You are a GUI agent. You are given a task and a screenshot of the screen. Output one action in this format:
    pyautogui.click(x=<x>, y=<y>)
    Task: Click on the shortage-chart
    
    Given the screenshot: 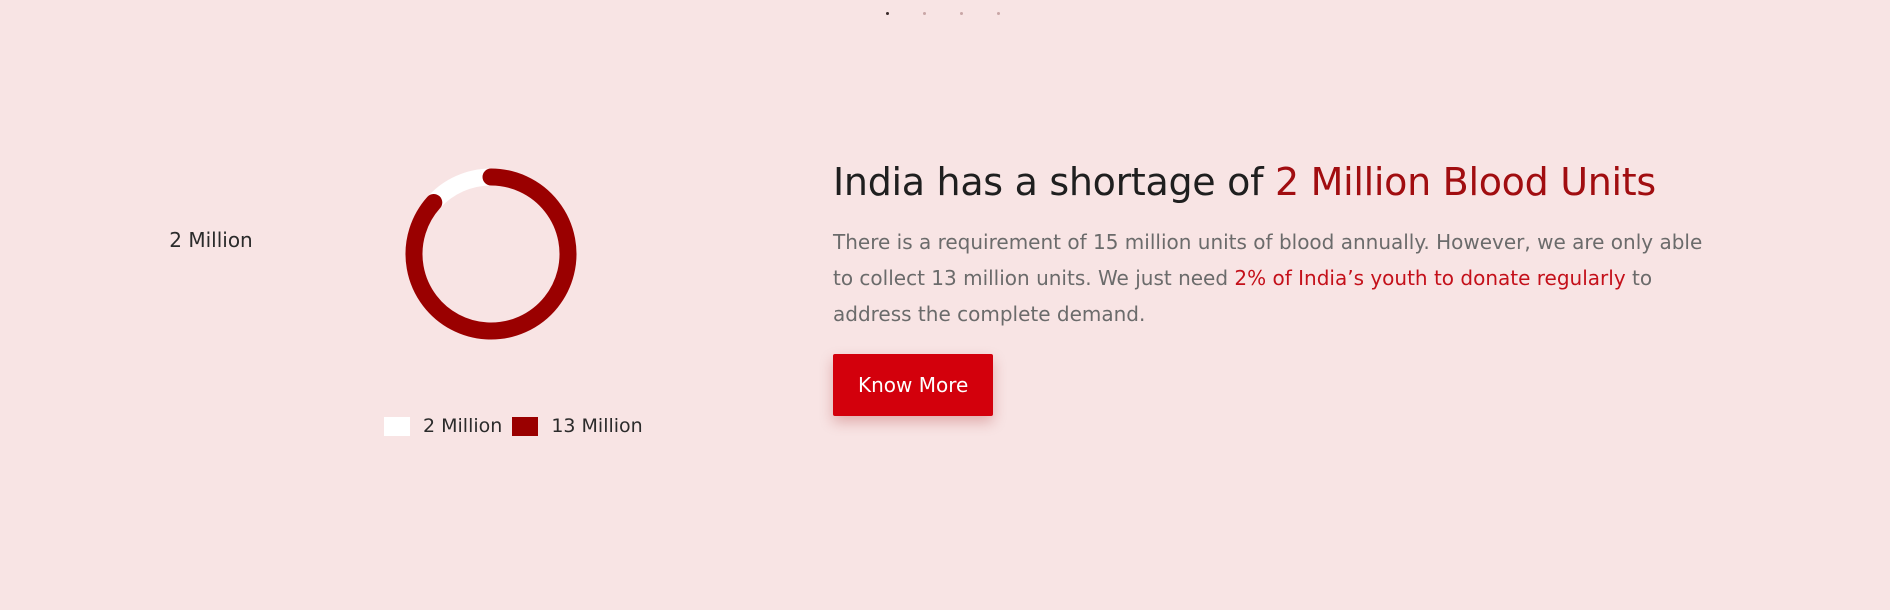 What is the action you would take?
    pyautogui.click(x=530, y=300)
    